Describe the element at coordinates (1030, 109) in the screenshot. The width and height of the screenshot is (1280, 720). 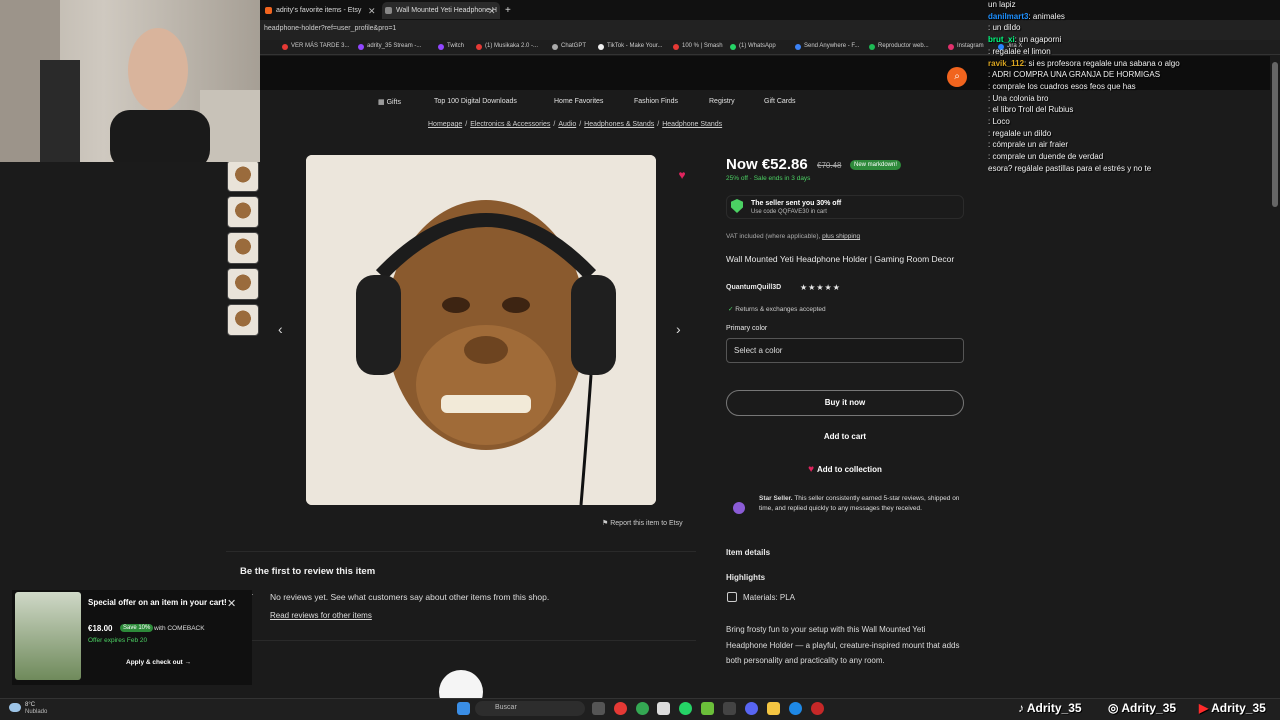
I see `chat-message: : el libro Troll del Rubius` at that location.